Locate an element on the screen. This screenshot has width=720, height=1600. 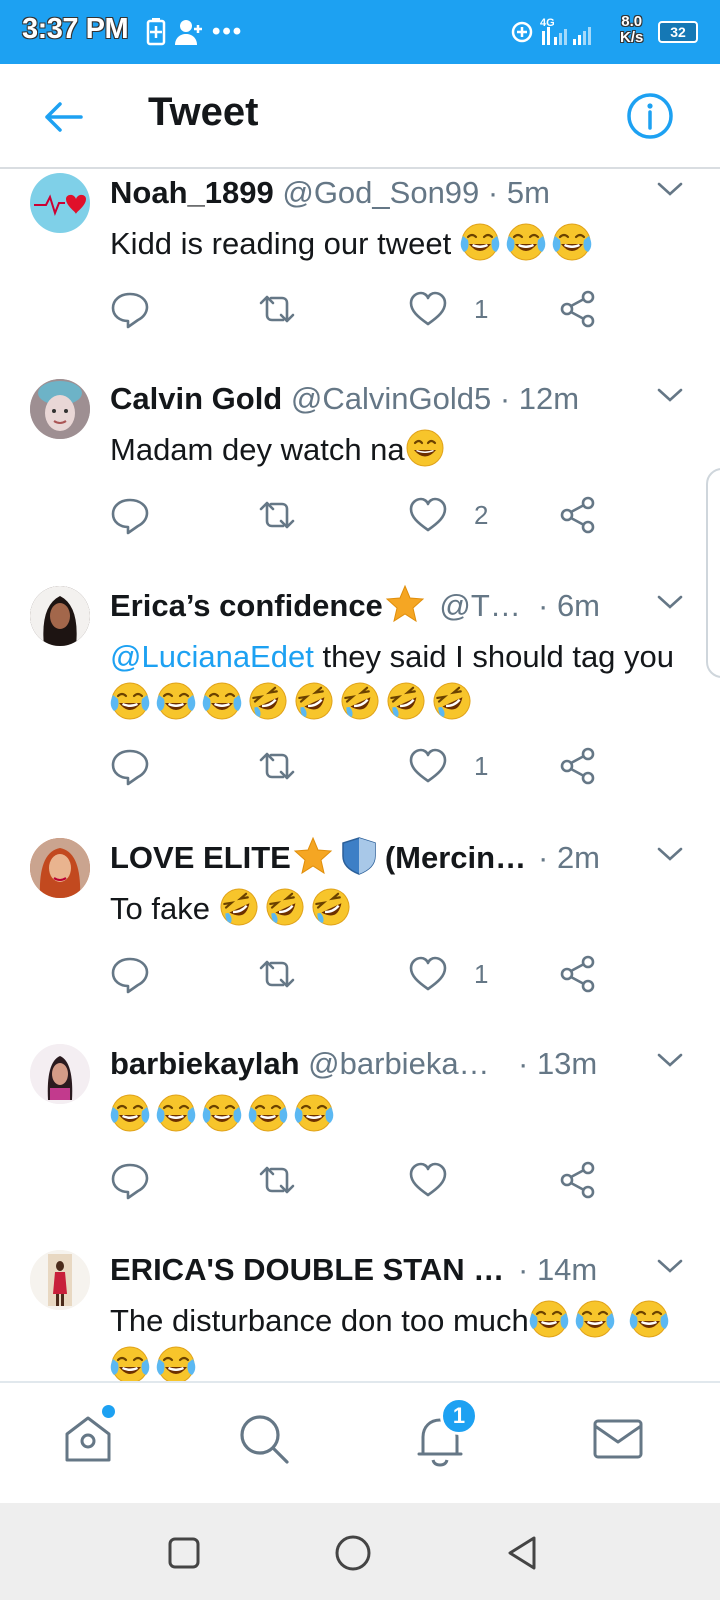
tweet-text: @LucianaEdet they said I should tag you is located at coordinates (400, 680).